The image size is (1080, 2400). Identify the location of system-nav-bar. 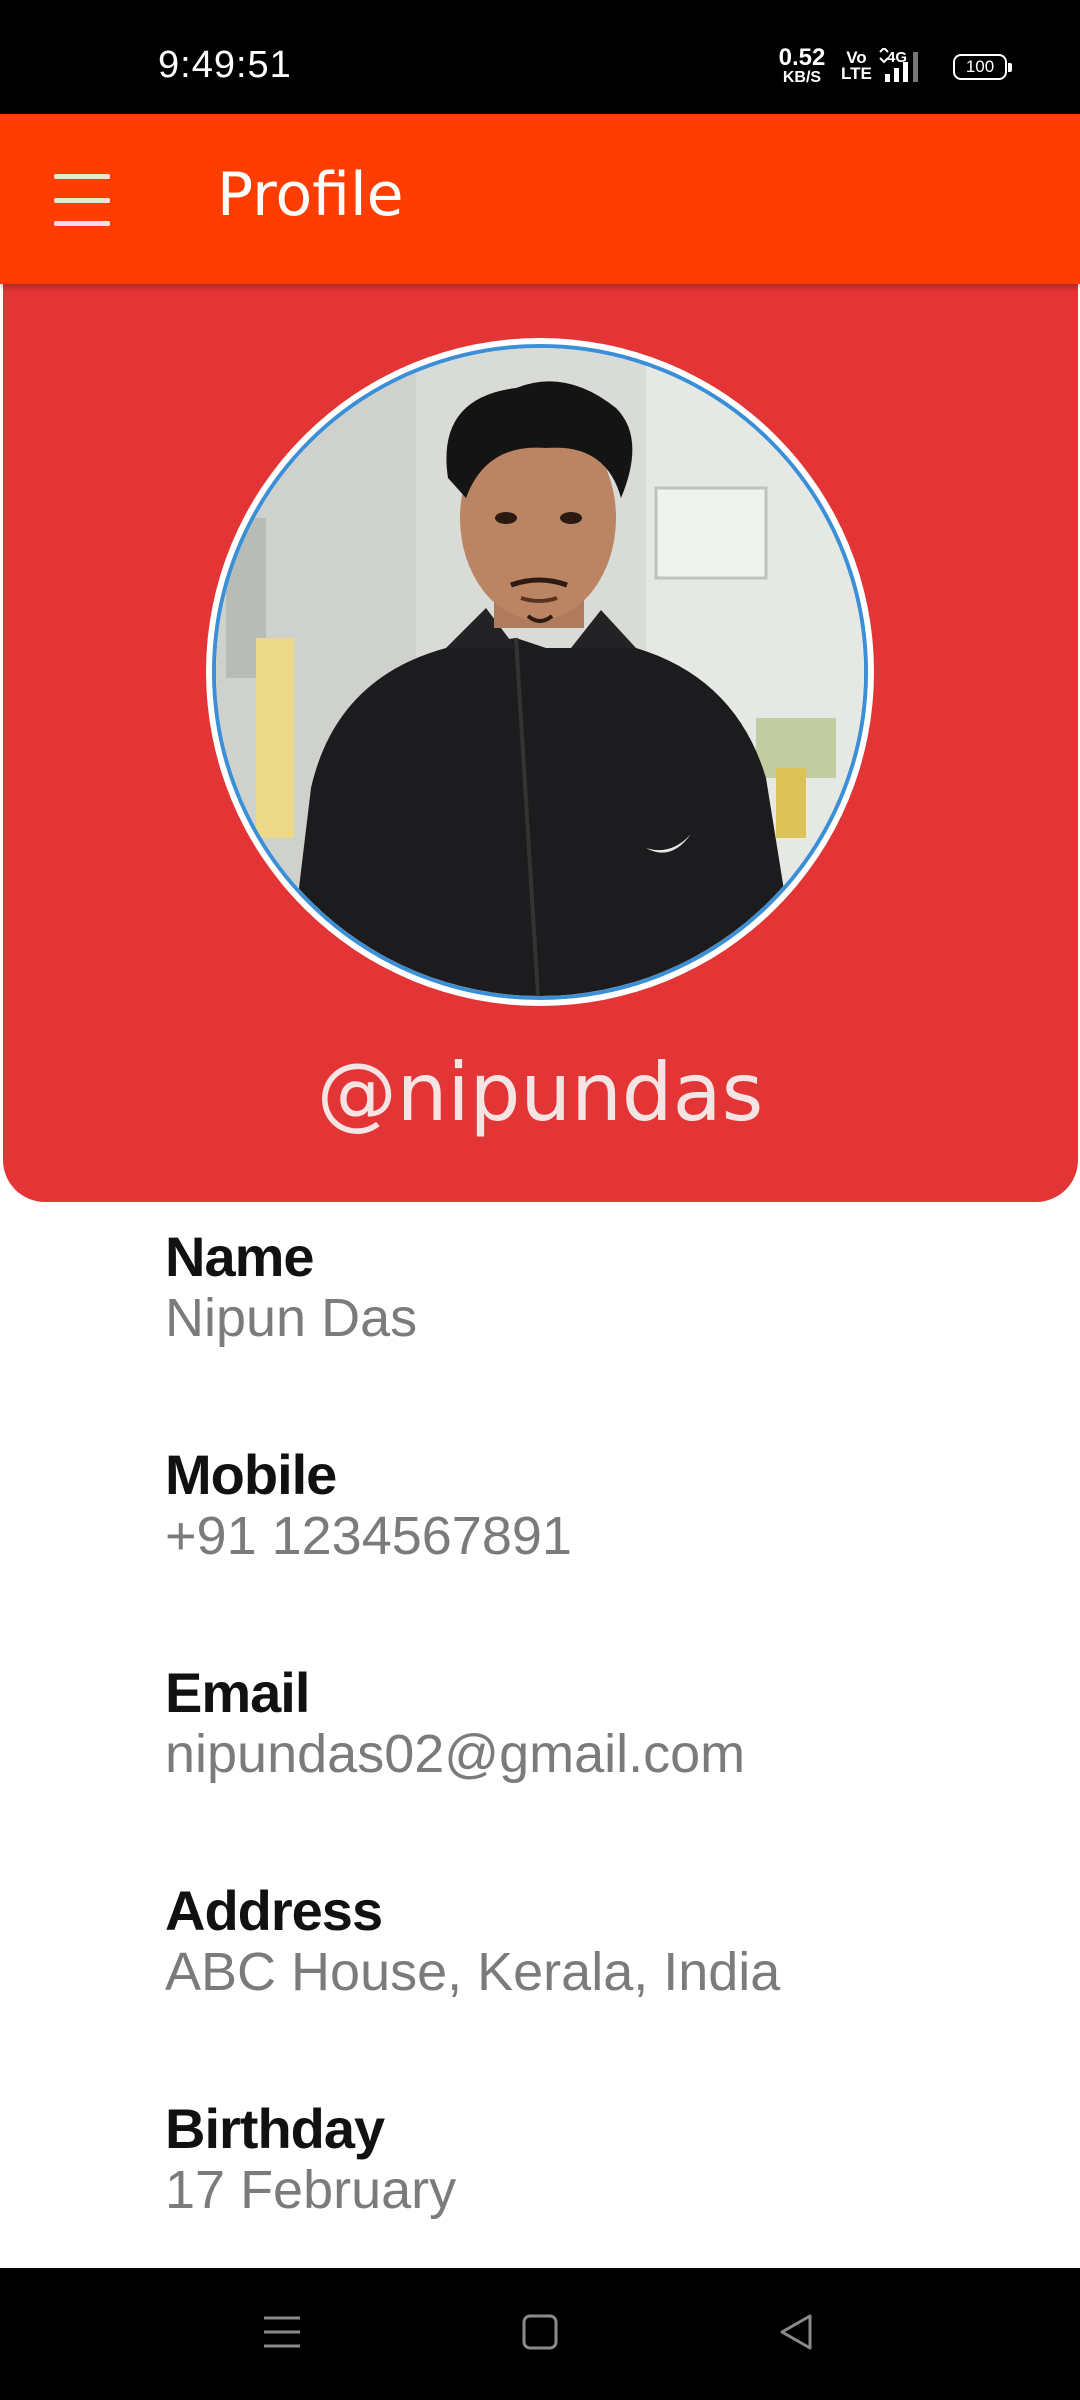
(540, 2334).